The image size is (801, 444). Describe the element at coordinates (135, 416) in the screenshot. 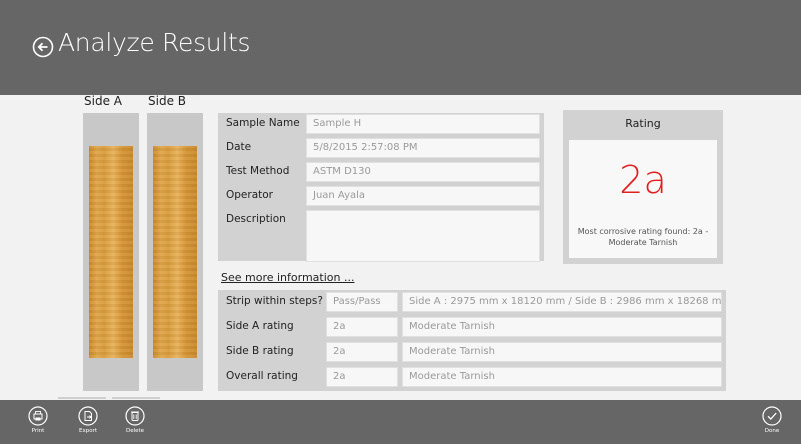

I see `trash-icon` at that location.